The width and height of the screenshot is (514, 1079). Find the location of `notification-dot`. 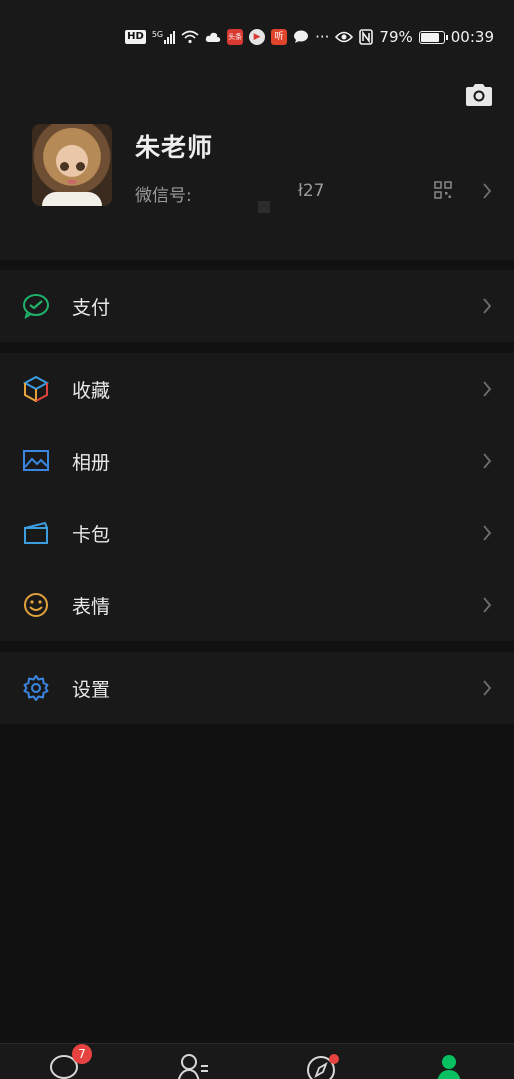

notification-dot is located at coordinates (334, 1059).